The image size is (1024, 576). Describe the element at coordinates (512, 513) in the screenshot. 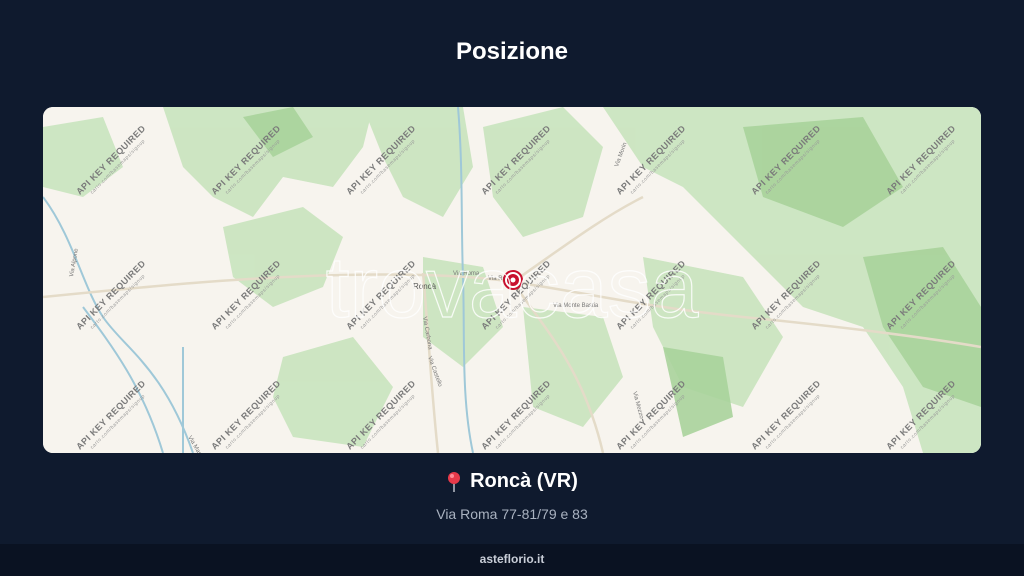

I see `location-address: Via Roma 77-81/79 e 83` at that location.